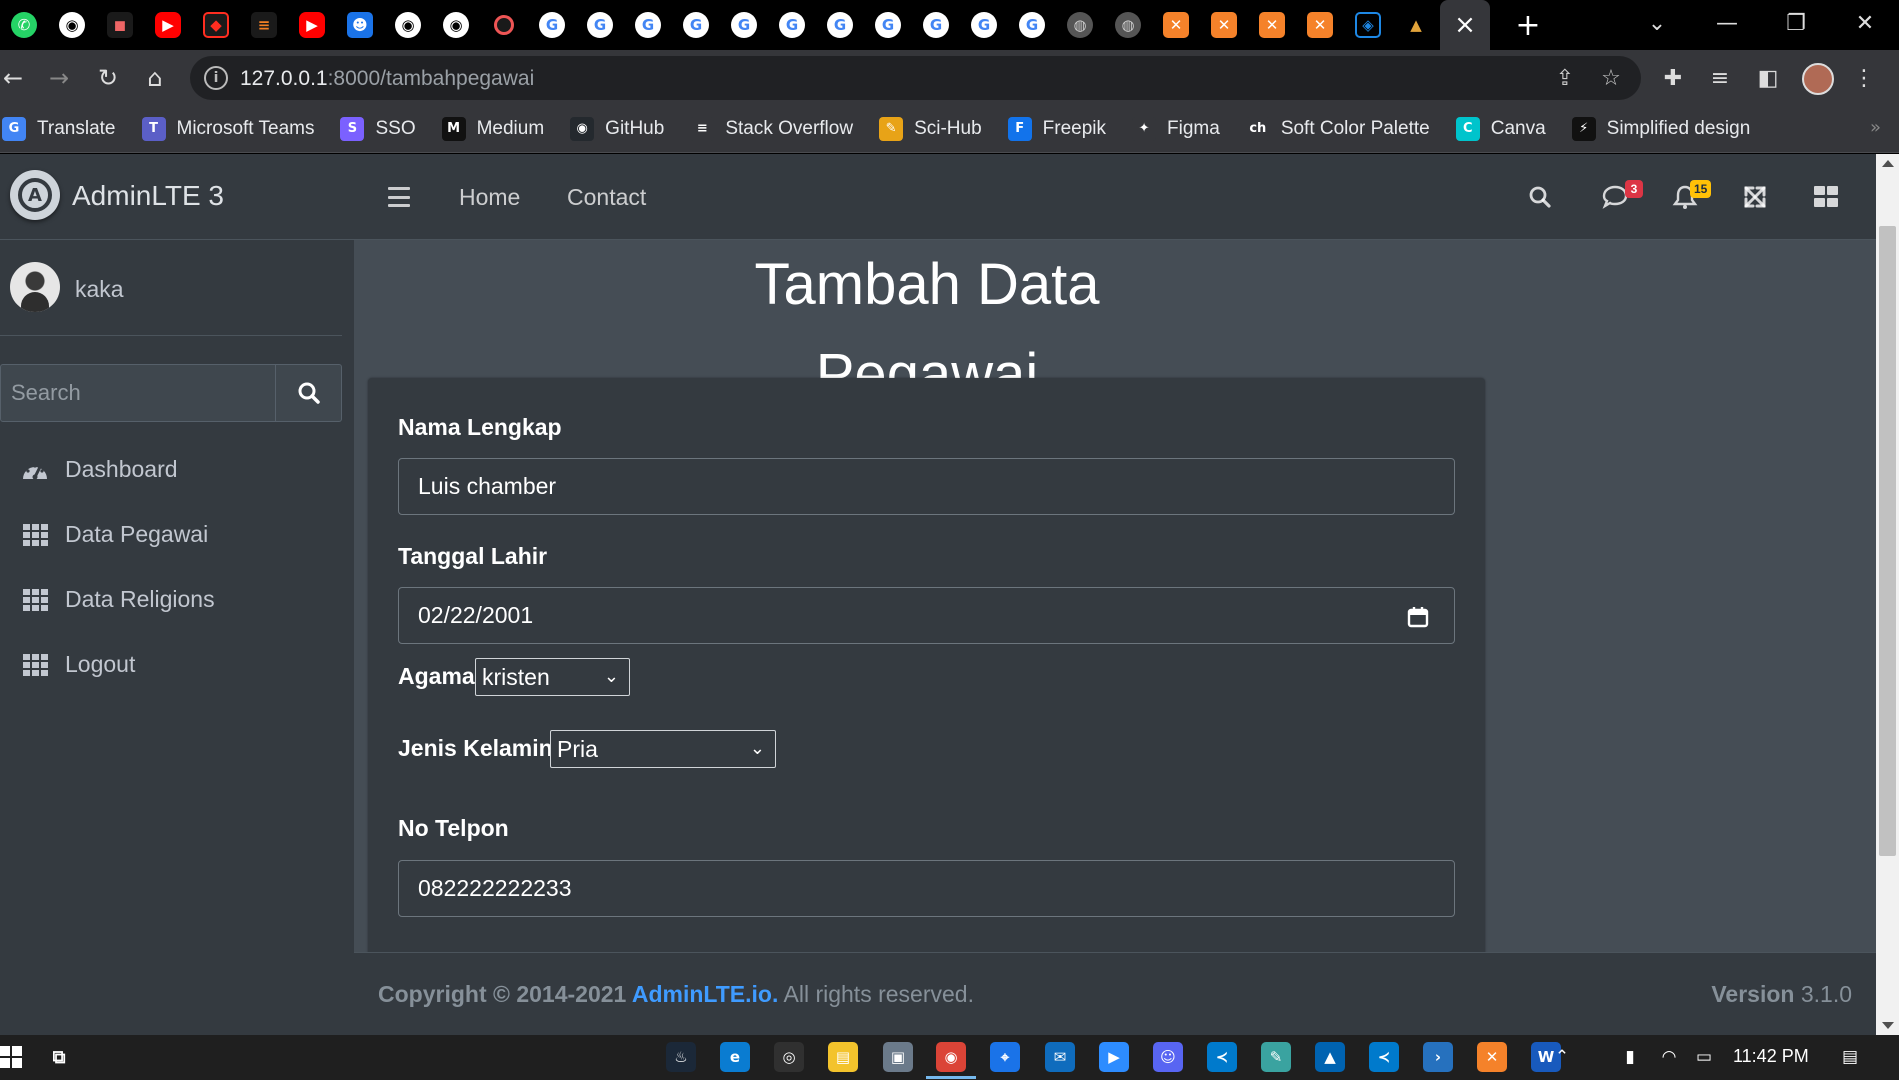 The image size is (1899, 1080). Describe the element at coordinates (1657, 23) in the screenshot. I see `tab-search-icon: ⌄` at that location.